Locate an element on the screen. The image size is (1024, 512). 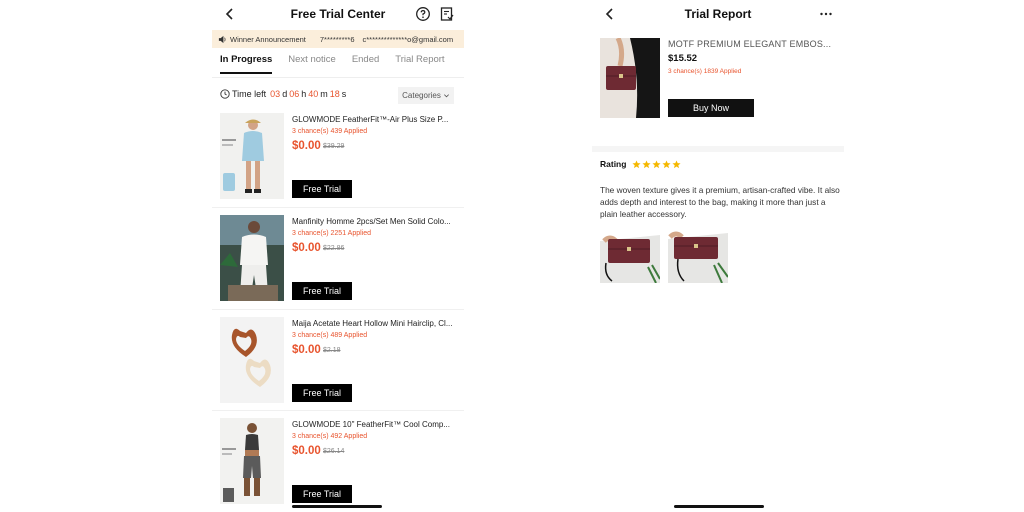
categories-label: Categories is located at coordinates (421, 95).